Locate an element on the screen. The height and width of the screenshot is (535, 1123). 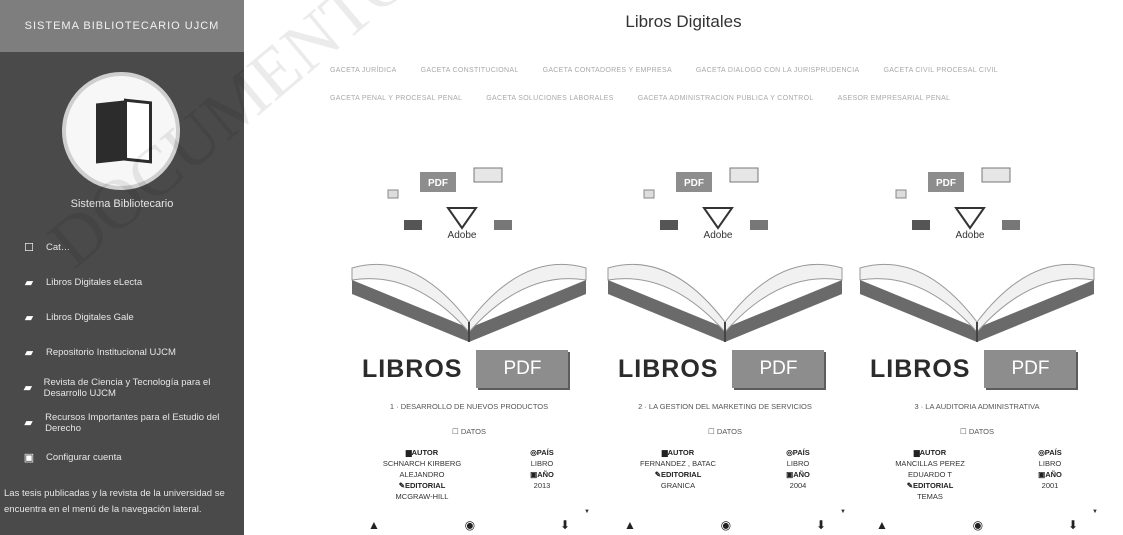
sidebar-item-label: Libros Digitales eLecta is located at coordinates (94, 282).